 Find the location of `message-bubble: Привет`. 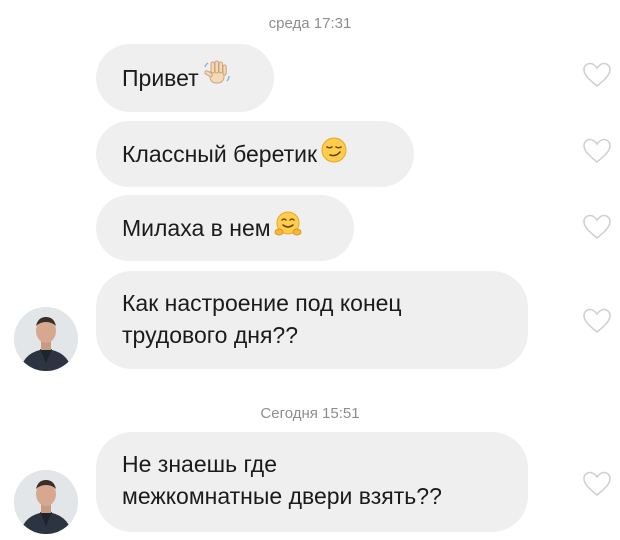

message-bubble: Привет is located at coordinates (185, 78).